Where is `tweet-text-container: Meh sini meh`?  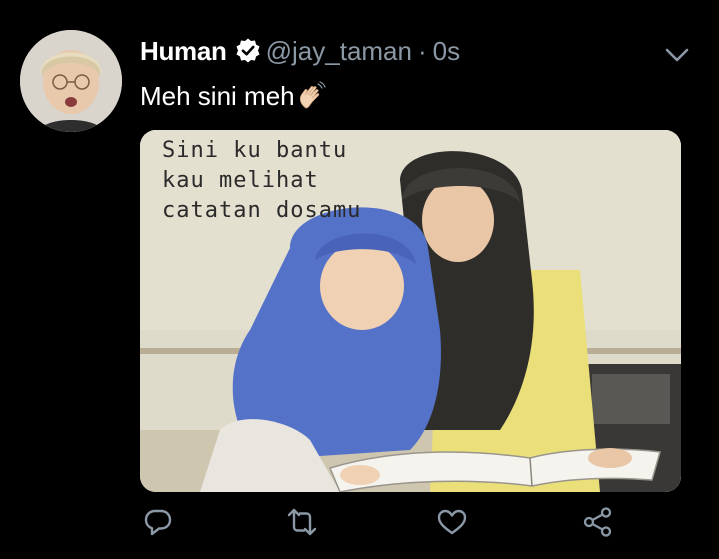 tweet-text-container: Meh sini meh is located at coordinates (234, 96).